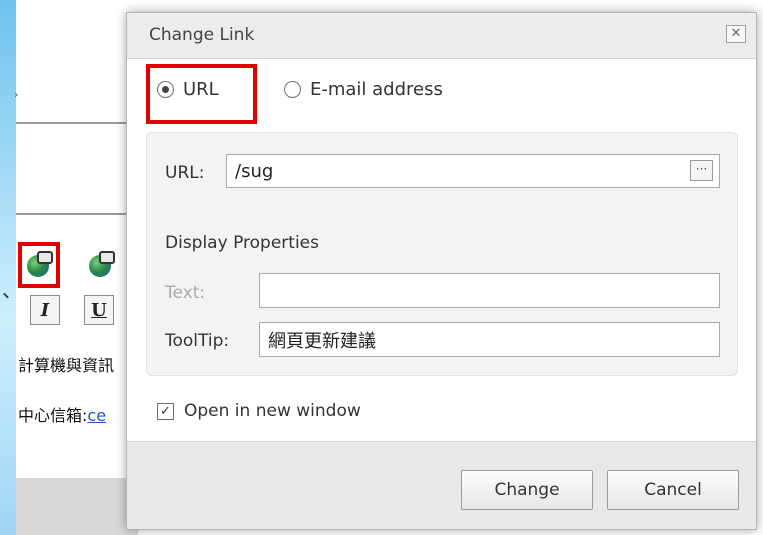 The image size is (763, 535). Describe the element at coordinates (66, 365) in the screenshot. I see `editor-text-line: 計算機與資訊` at that location.